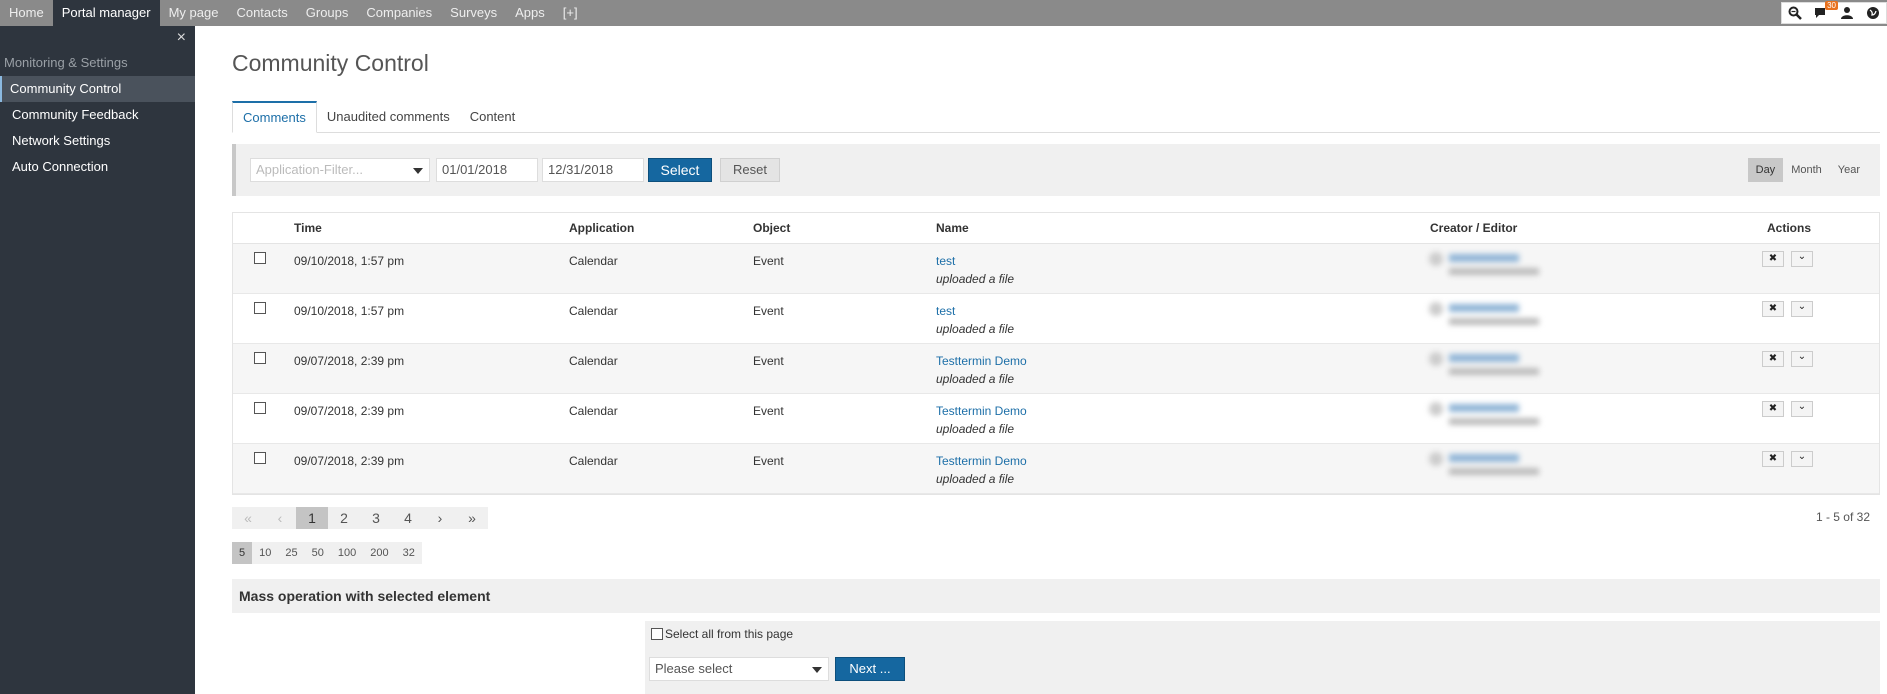 This screenshot has width=1887, height=694. I want to click on page-size-100: 100, so click(347, 553).